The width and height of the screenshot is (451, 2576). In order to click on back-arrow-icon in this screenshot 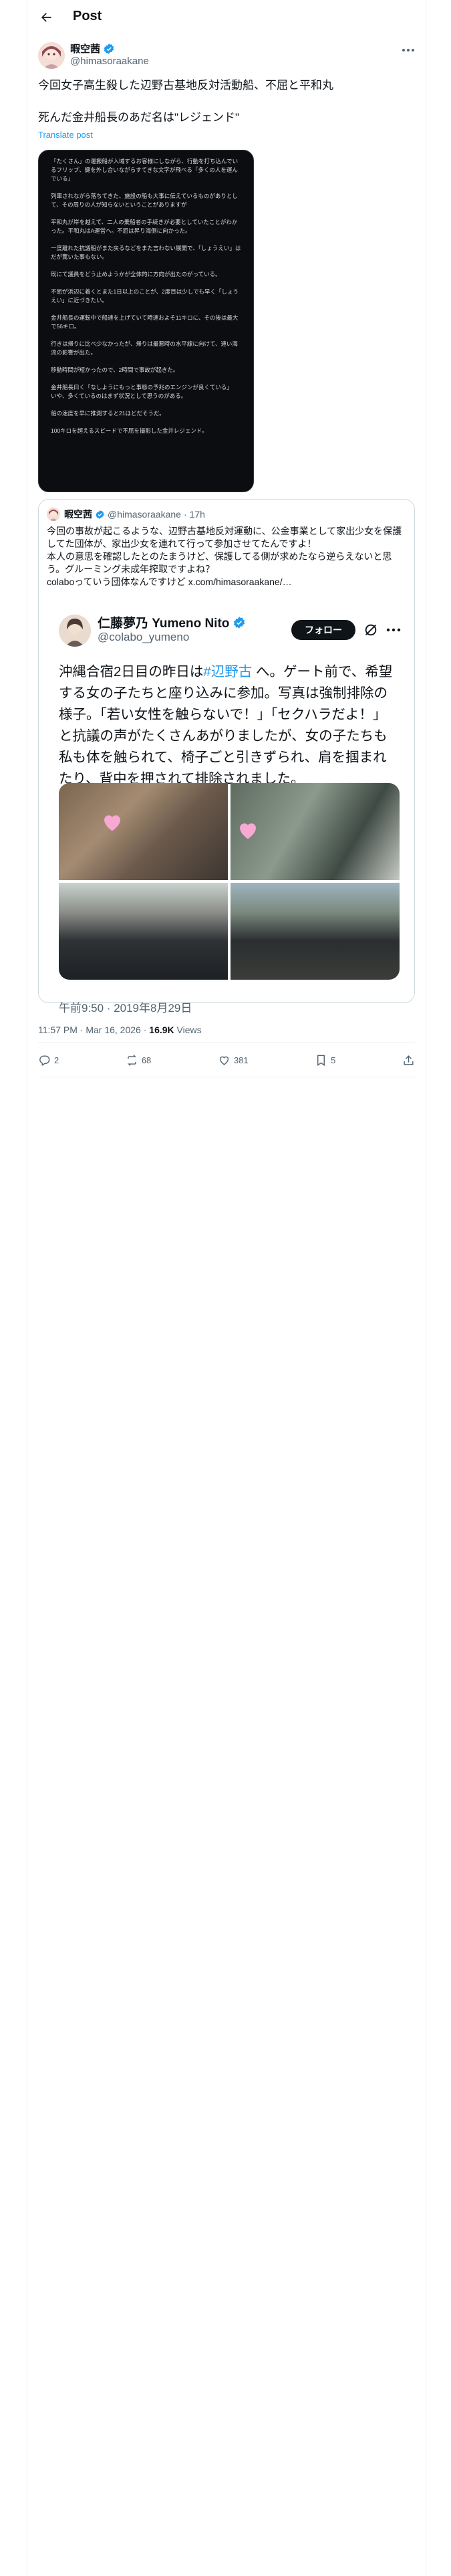, I will do `click(46, 17)`.